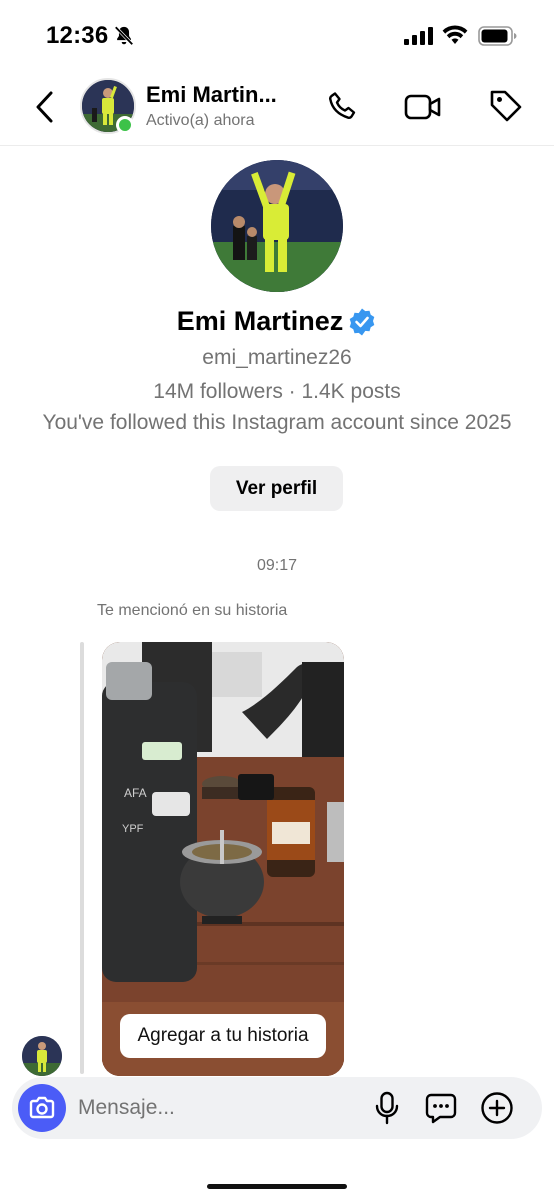 This screenshot has height=1199, width=554. I want to click on story-mention-label: Te mencionó en su historia, so click(192, 610).